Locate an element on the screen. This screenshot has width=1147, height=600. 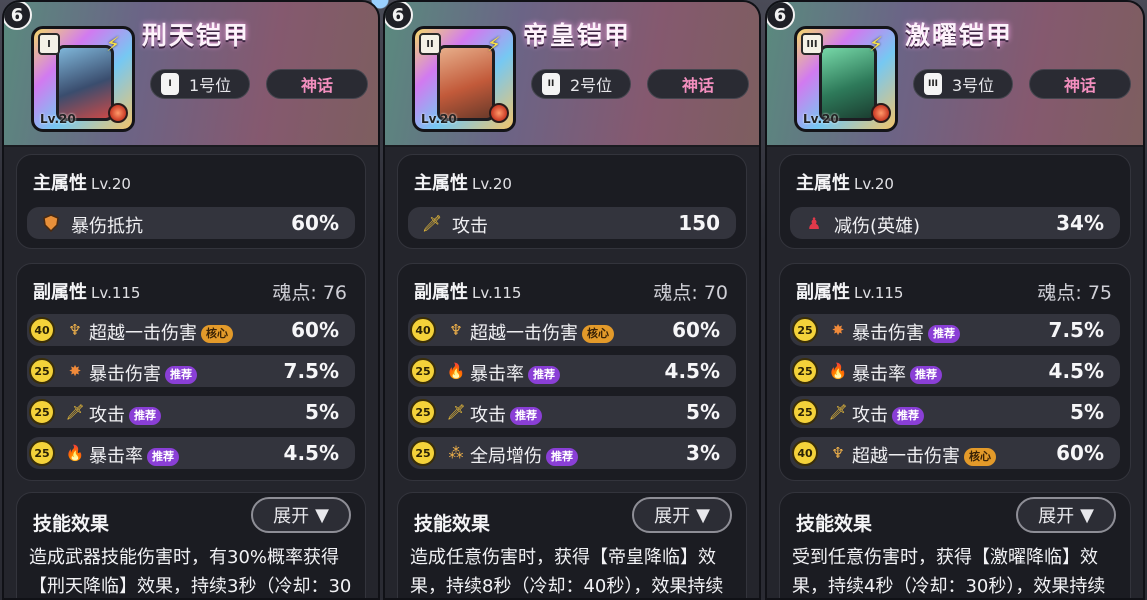
sub-stat-row: 25 ✸ 暴击伤害 推荐 7.5% is located at coordinates (191, 371).